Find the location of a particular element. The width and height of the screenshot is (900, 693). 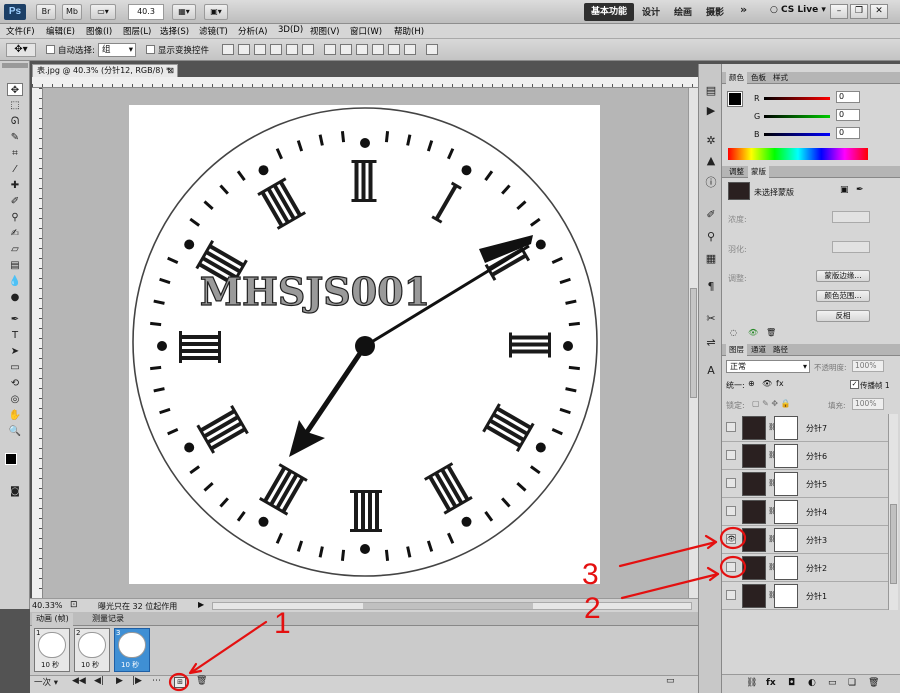

tab-styles: 样式 is located at coordinates (780, 78).